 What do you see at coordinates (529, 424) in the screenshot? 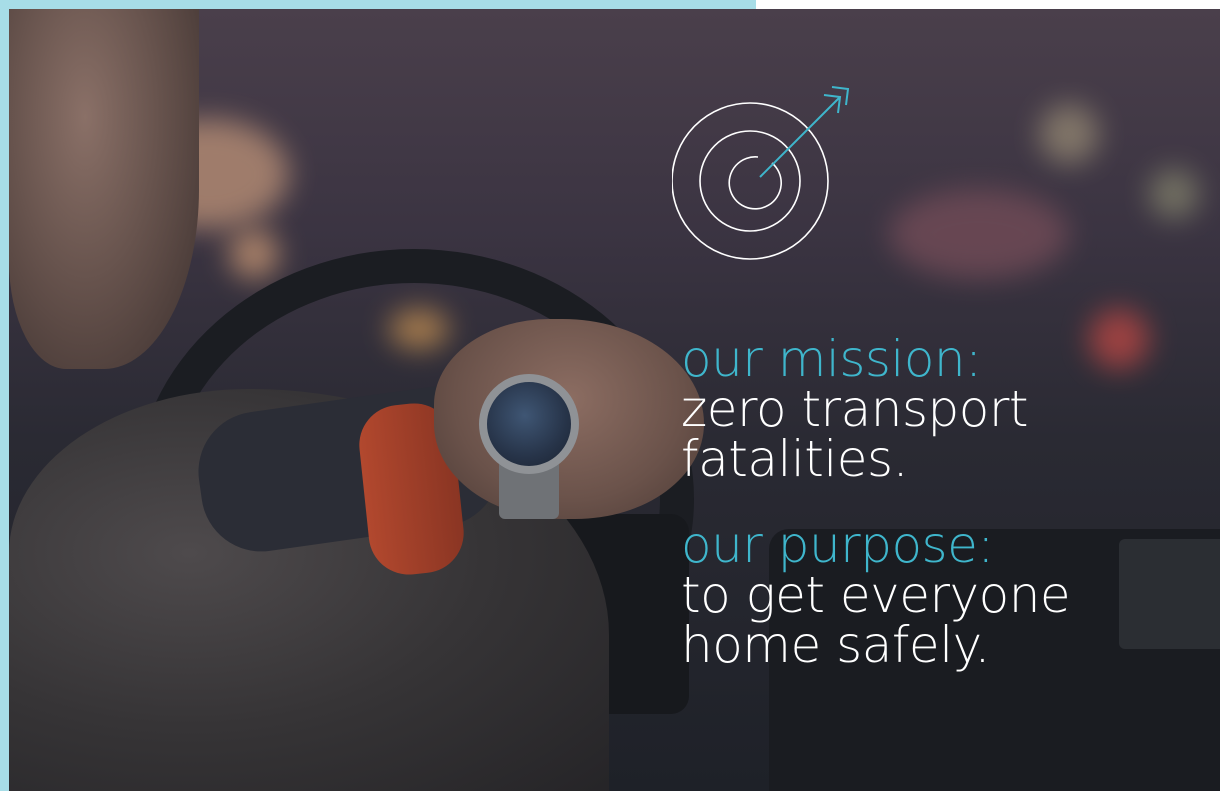
I see `wristwatch` at bounding box center [529, 424].